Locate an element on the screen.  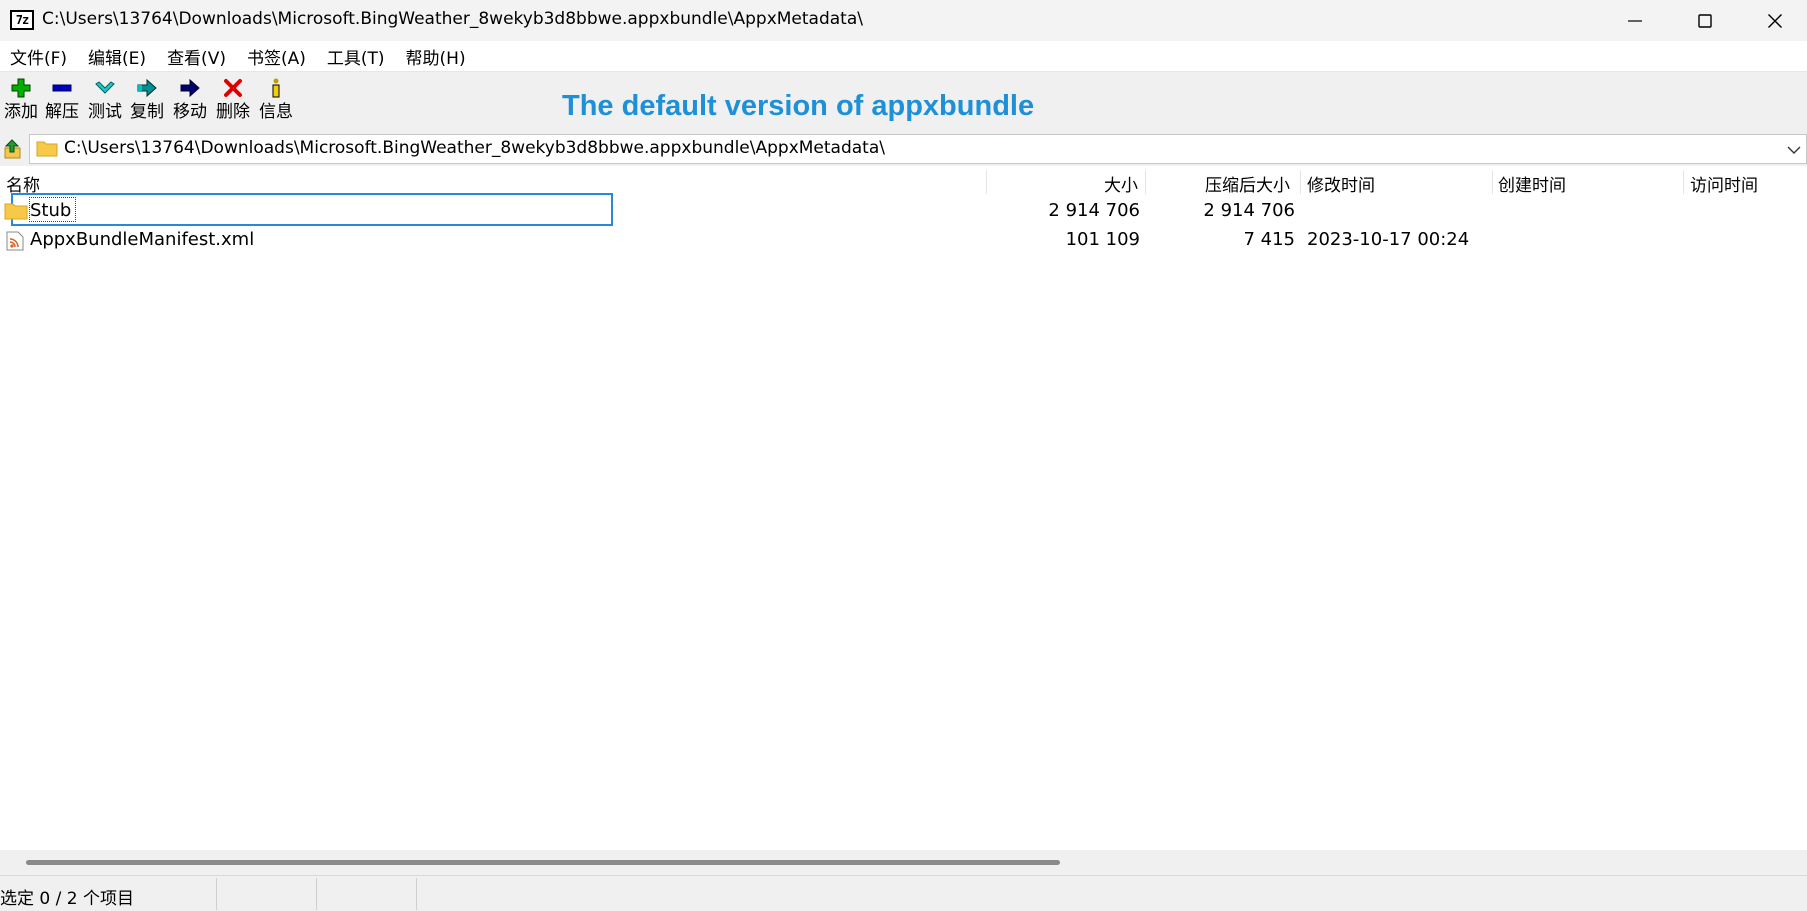
file-size: 2 914 706 is located at coordinates (1094, 210).